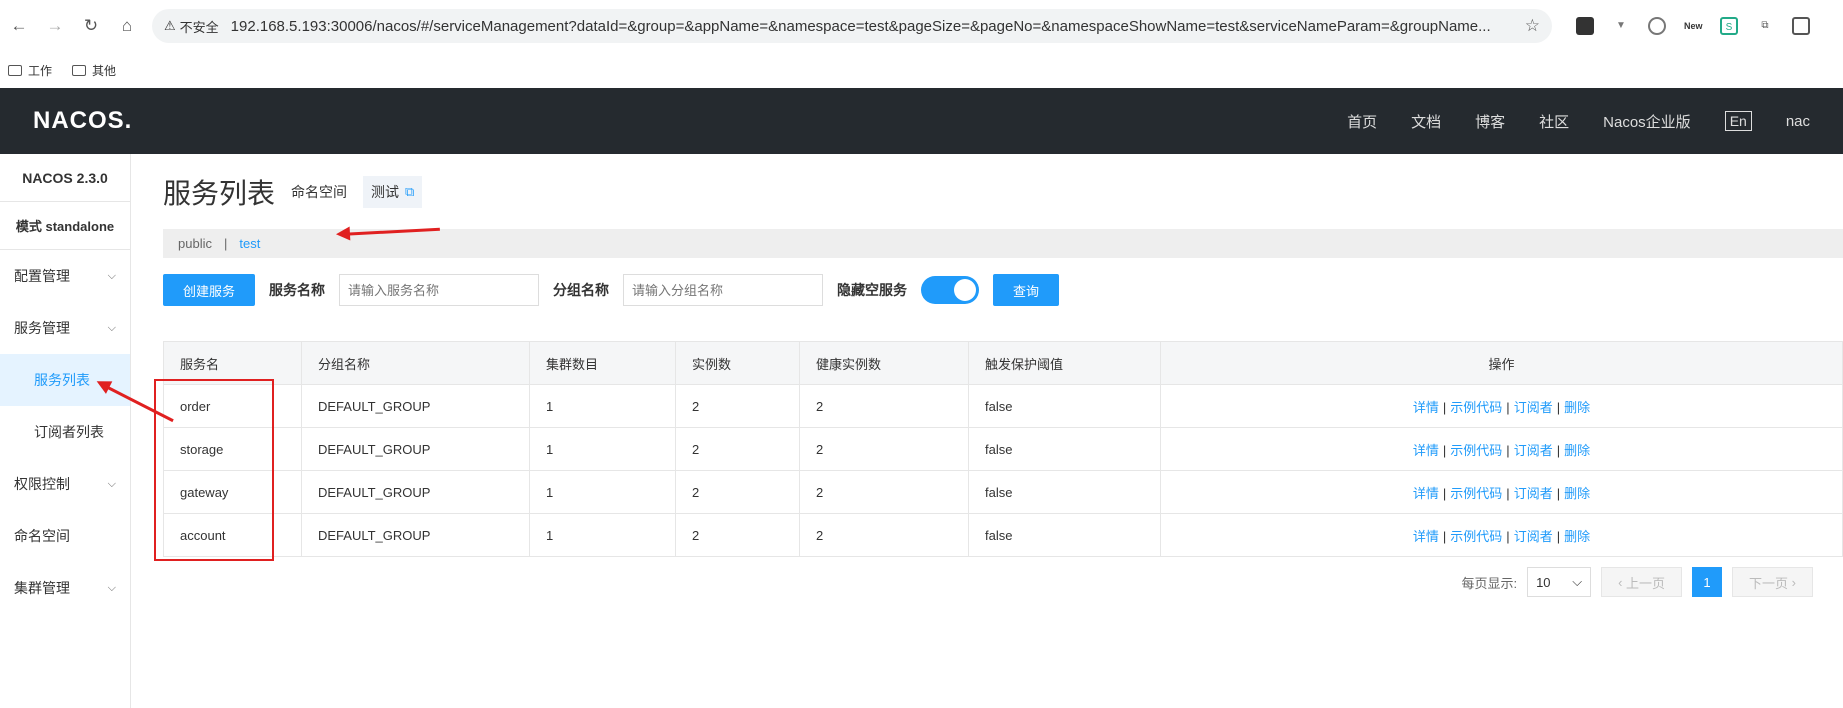 The image size is (1843, 708). I want to click on nav-docs: 文档, so click(1426, 121).